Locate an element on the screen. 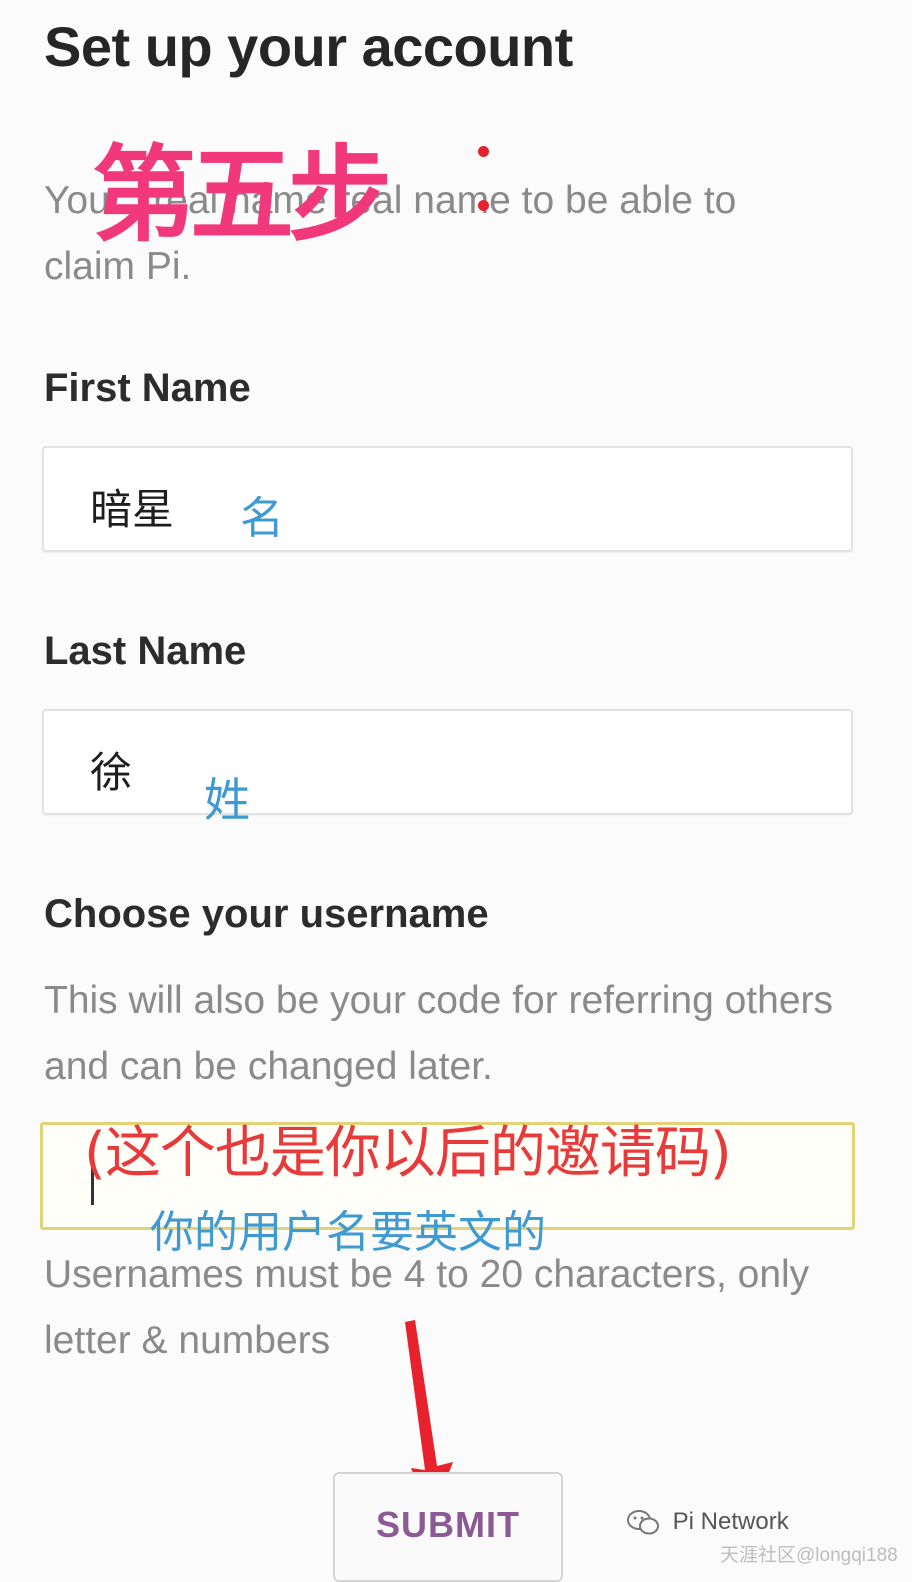 The image size is (912, 1582). last-name-label: Last Name is located at coordinates (145, 651).